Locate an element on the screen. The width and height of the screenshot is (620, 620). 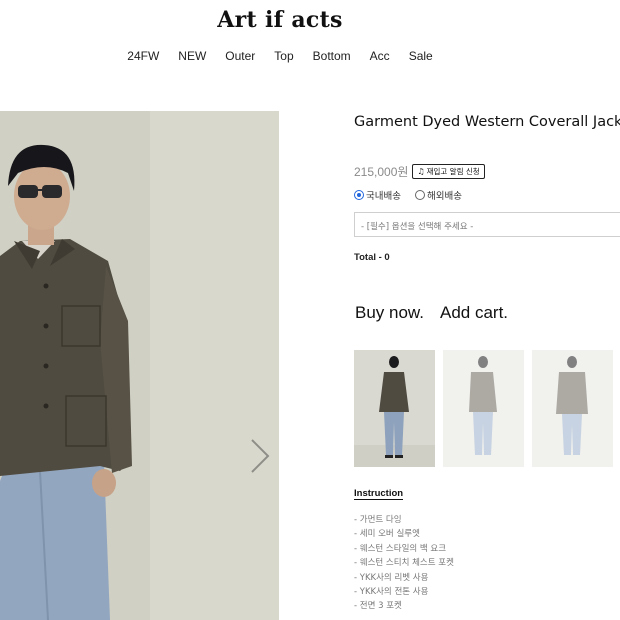
purchase-actions: Buy now. Add cart. is located at coordinates (431, 313).